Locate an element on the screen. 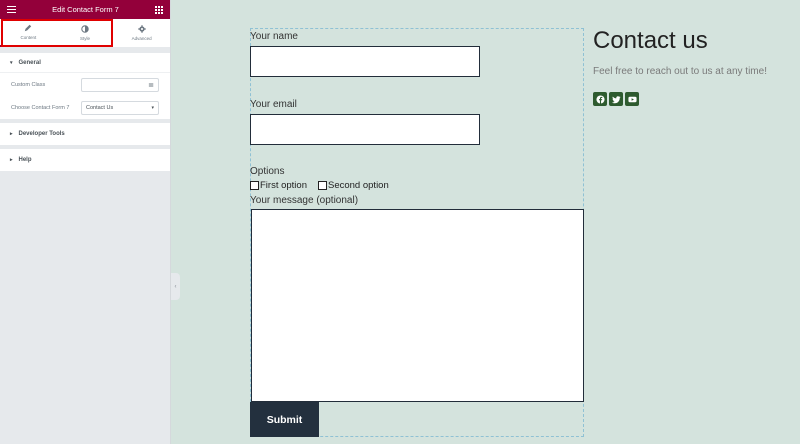 This screenshot has width=800, height=444. option-second-checkbox is located at coordinates (322, 185).